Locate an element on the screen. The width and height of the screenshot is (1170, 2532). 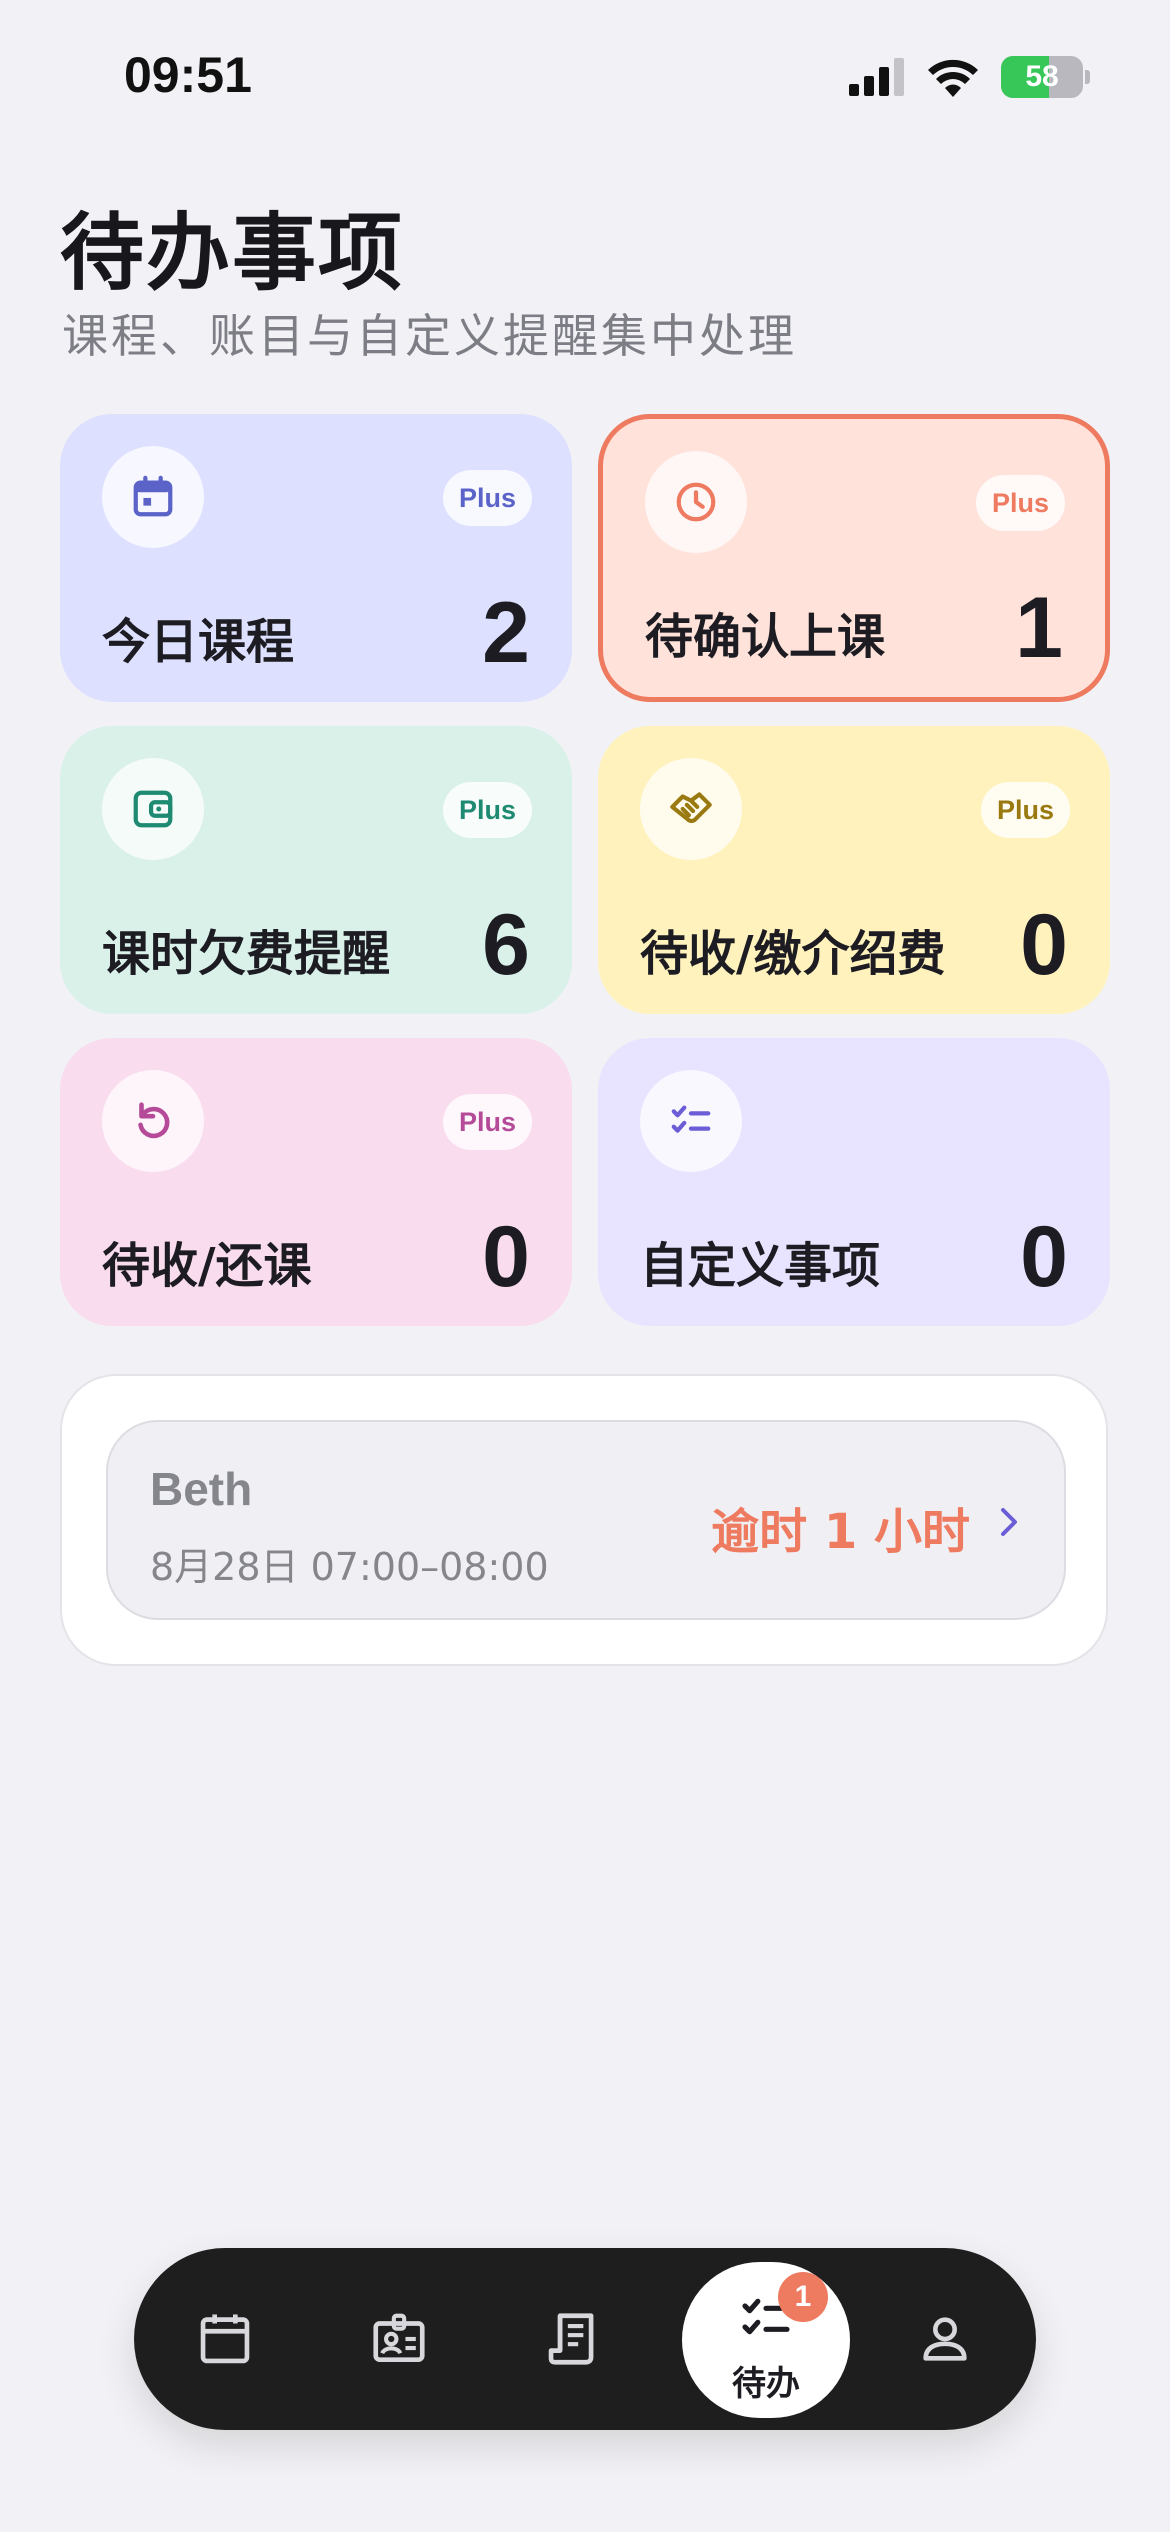
reminder-panel: Beth 8月28日 07:00–08:00 逾时 1 小时 is located at coordinates (584, 1520).